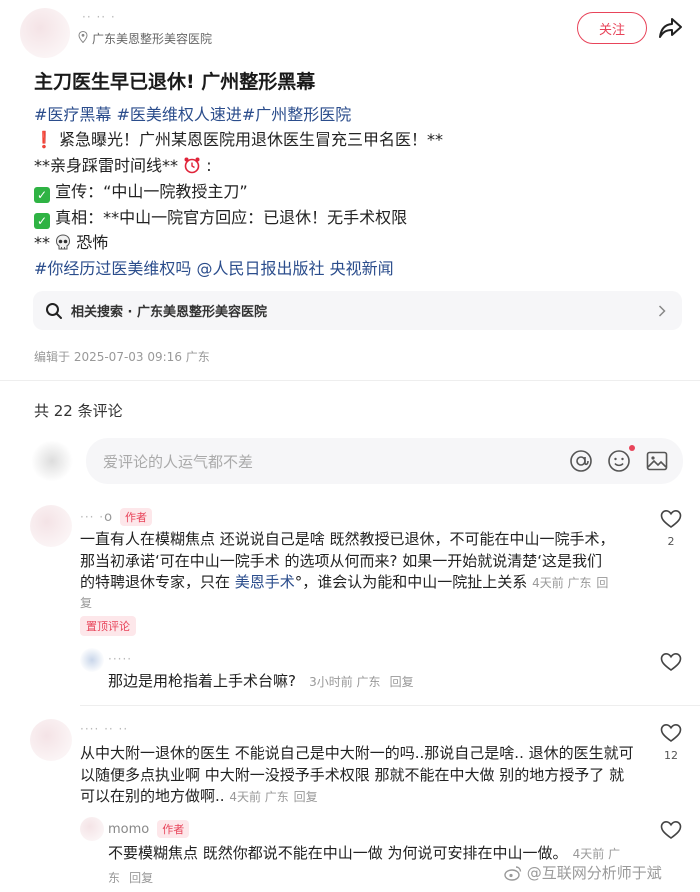 The image size is (700, 892). Describe the element at coordinates (141, 190) in the screenshot. I see `post-line-3: ✓ 宣传：“中山一院教授主刀”` at that location.